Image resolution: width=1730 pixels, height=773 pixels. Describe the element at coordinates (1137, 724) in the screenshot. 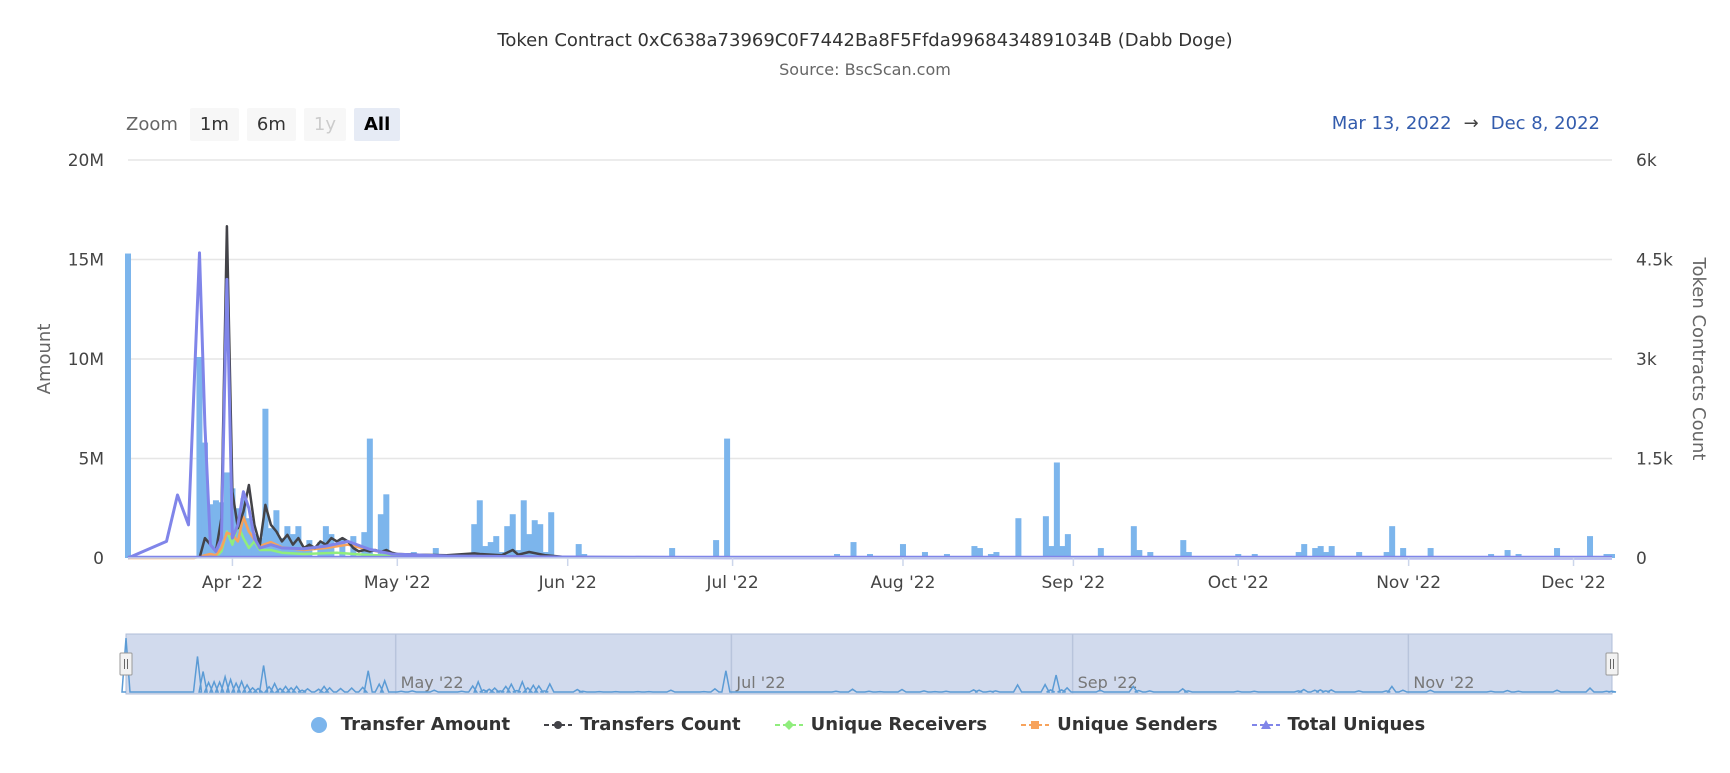

I see `legend-label-unique-senders: Unique Senders` at that location.